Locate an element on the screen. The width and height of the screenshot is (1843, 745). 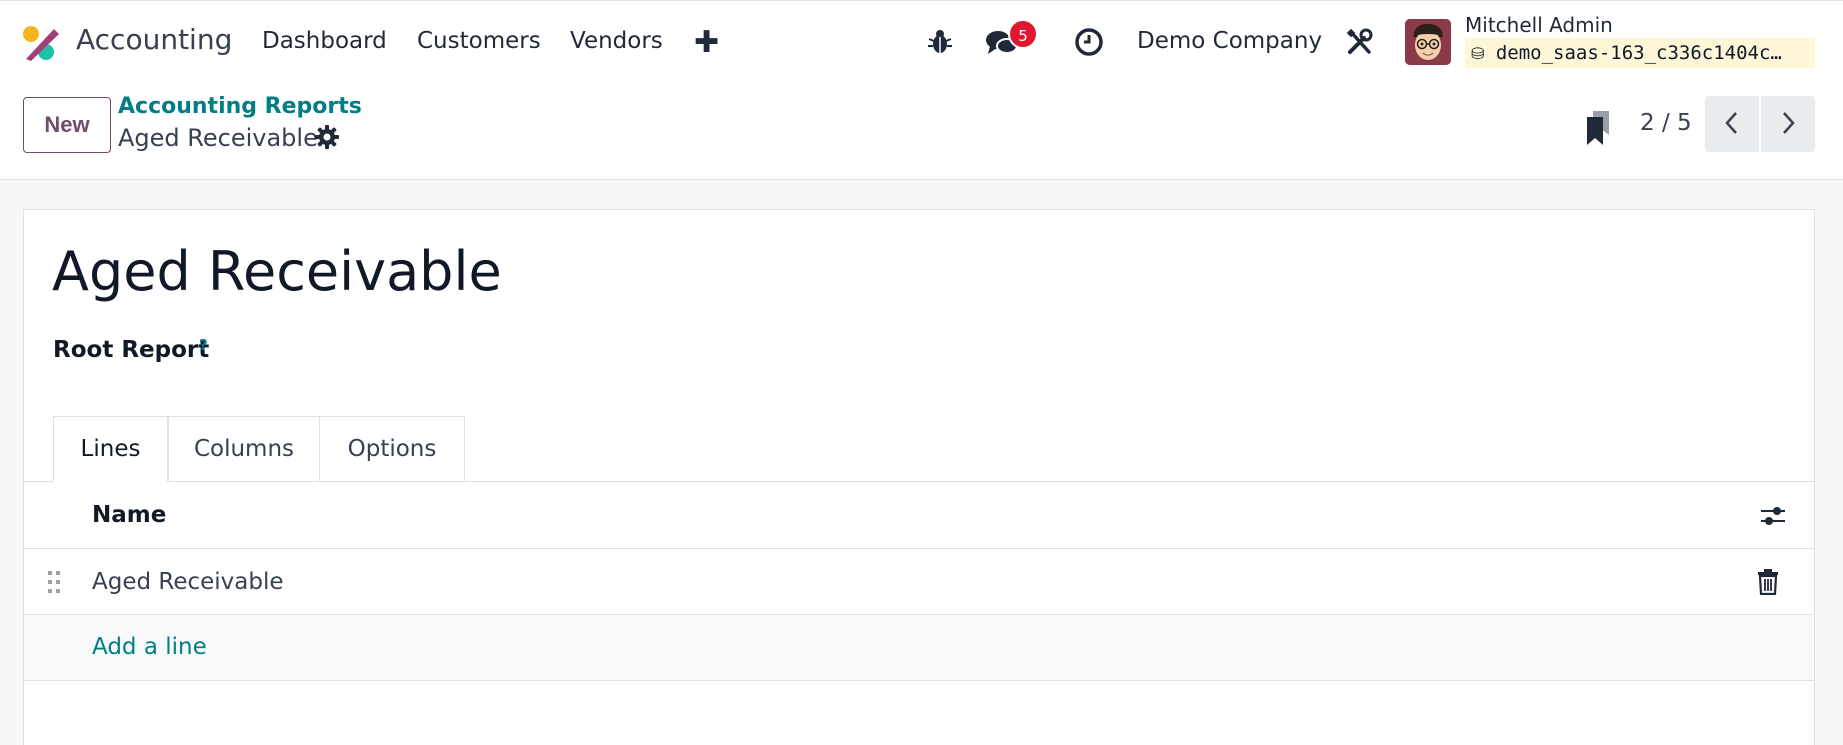
tab-lines: Lines is located at coordinates (110, 449).